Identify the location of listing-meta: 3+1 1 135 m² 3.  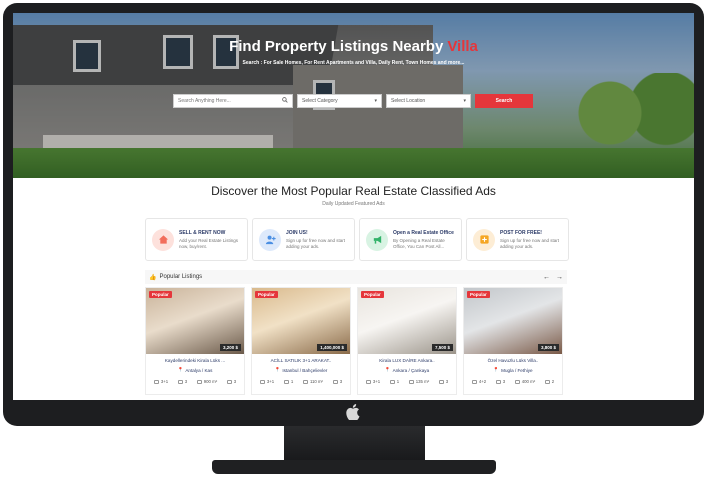
(407, 381).